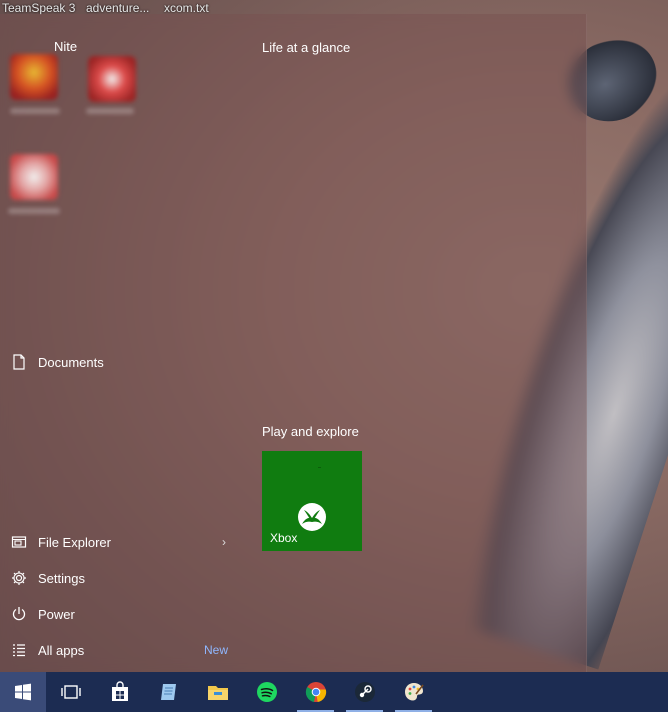  I want to click on document-icon, so click(19, 362).